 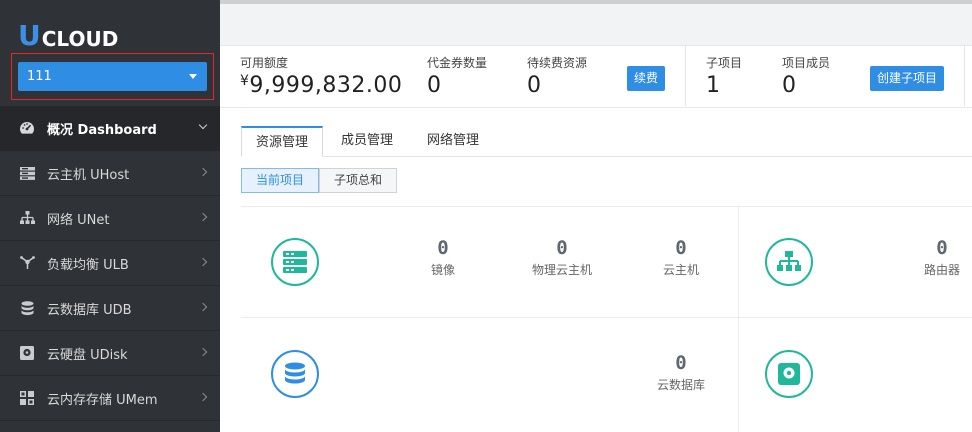 I want to click on subproject-value: 1, so click(x=713, y=85).